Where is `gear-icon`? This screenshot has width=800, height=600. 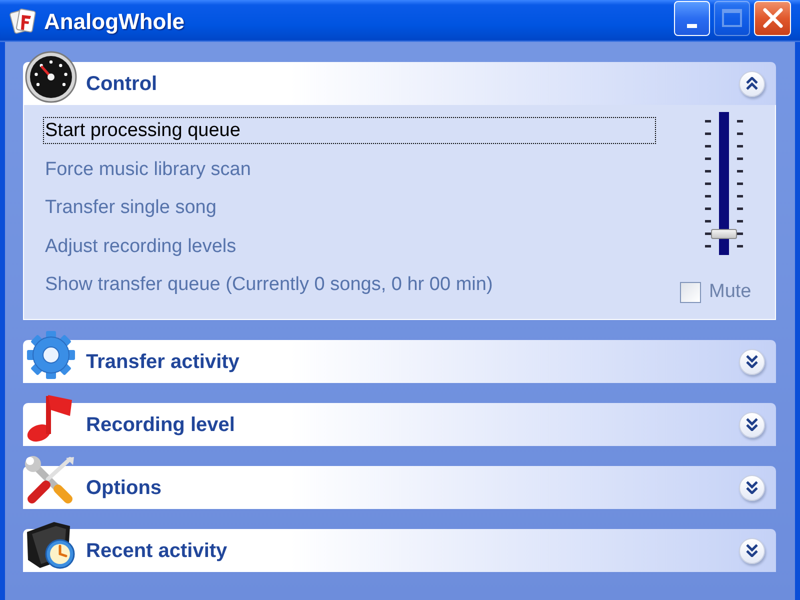
gear-icon is located at coordinates (51, 355).